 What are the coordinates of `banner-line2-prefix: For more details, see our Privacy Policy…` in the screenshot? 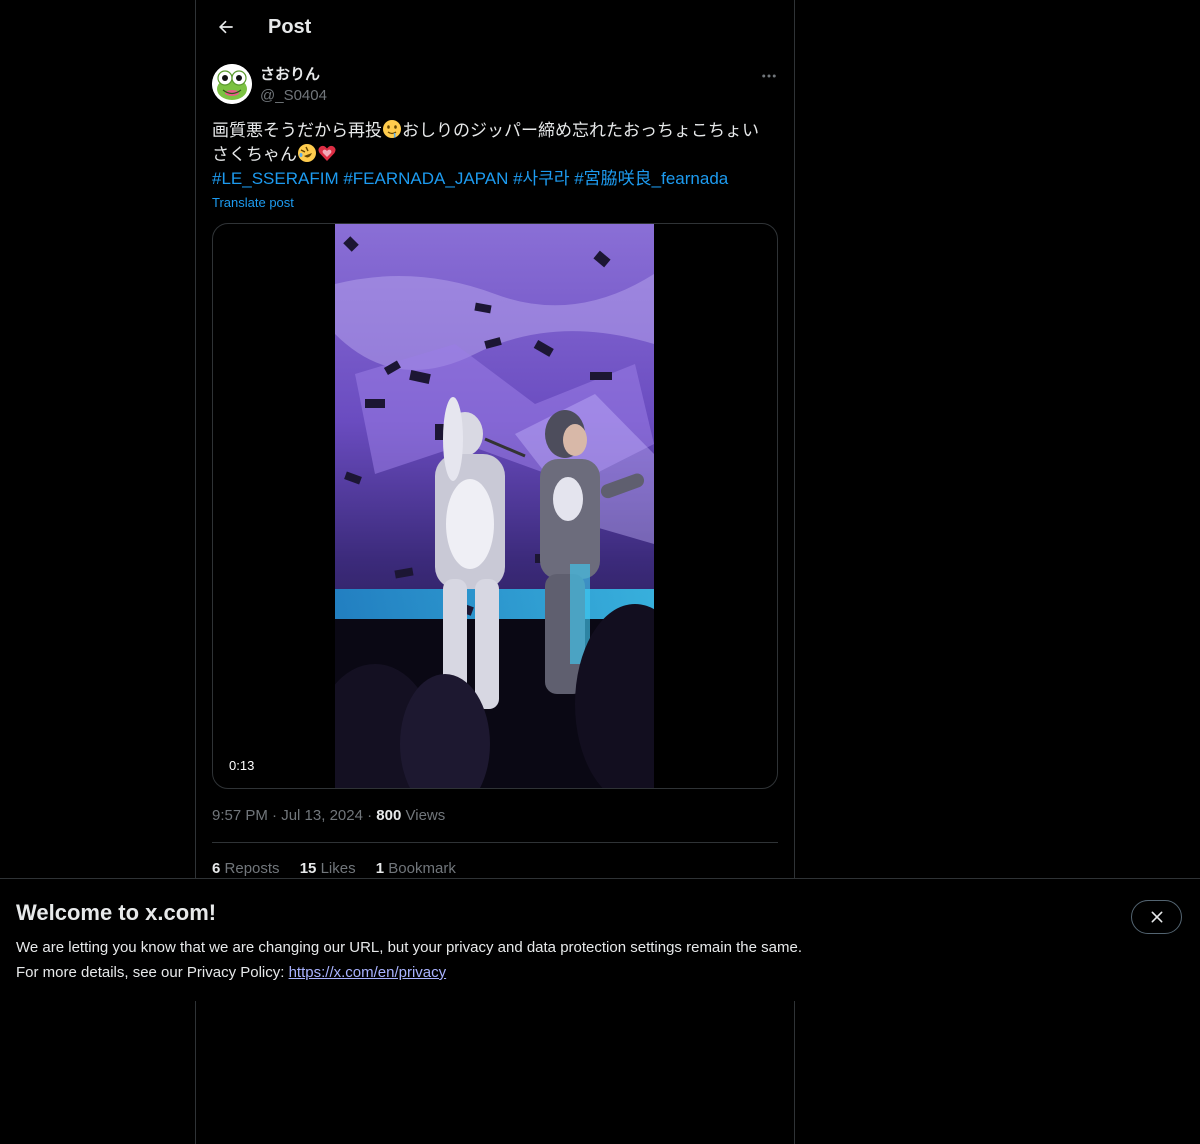 It's located at (152, 972).